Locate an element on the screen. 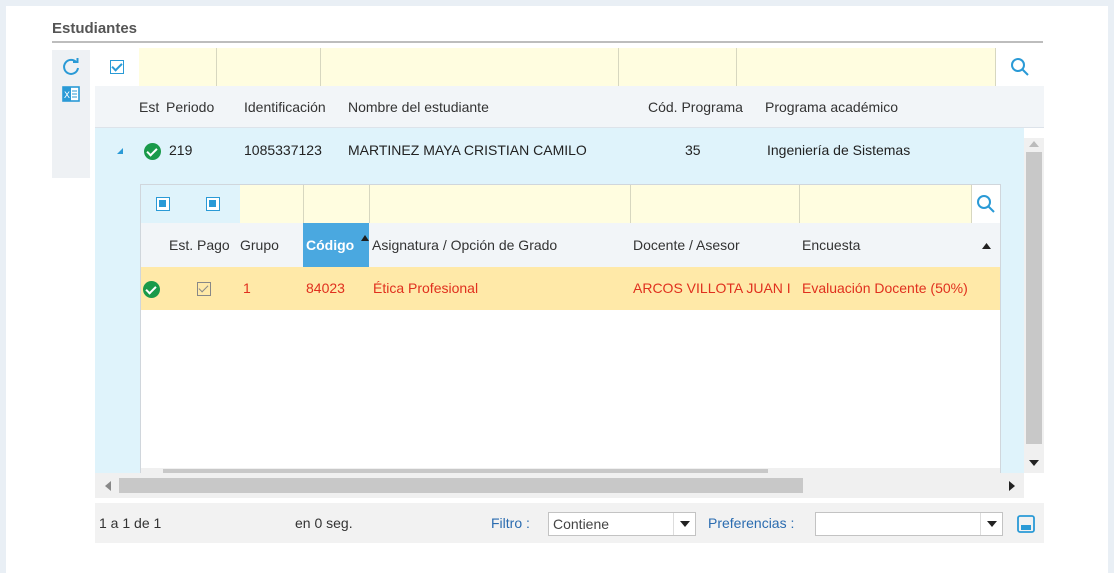 The height and width of the screenshot is (573, 1114). cell-identificacion: 1085337123 is located at coordinates (283, 150).